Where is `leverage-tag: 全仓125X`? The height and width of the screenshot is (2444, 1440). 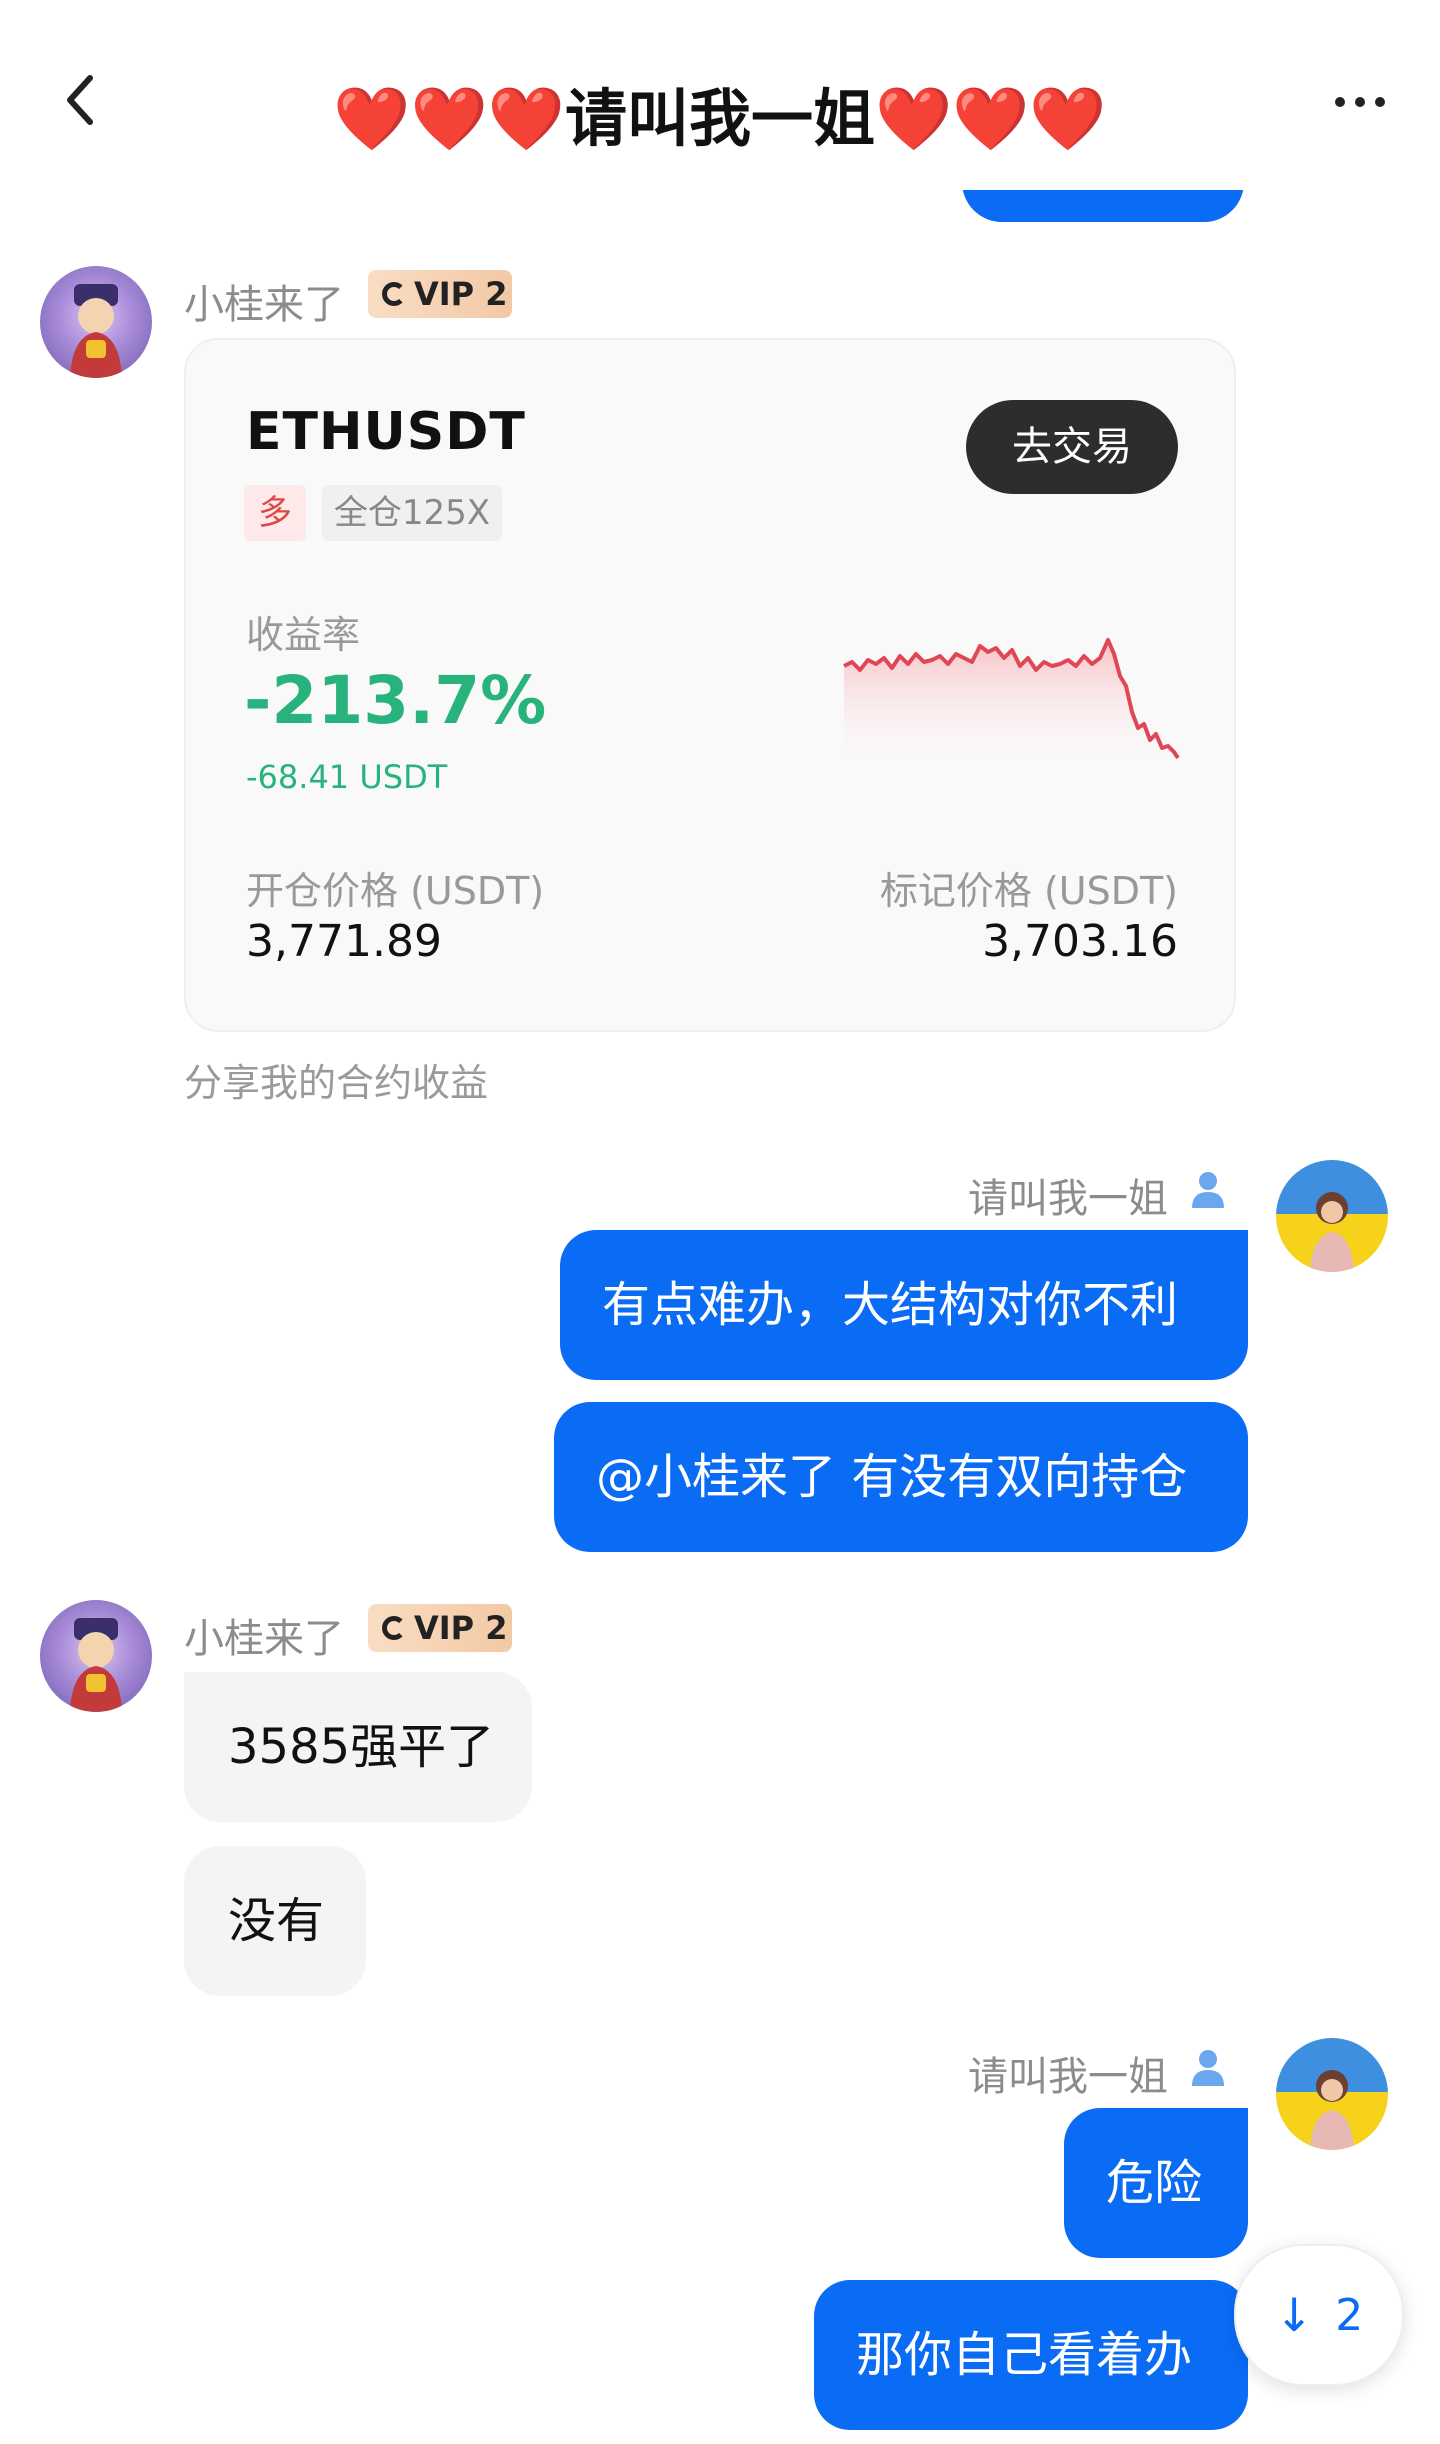 leverage-tag: 全仓125X is located at coordinates (412, 513).